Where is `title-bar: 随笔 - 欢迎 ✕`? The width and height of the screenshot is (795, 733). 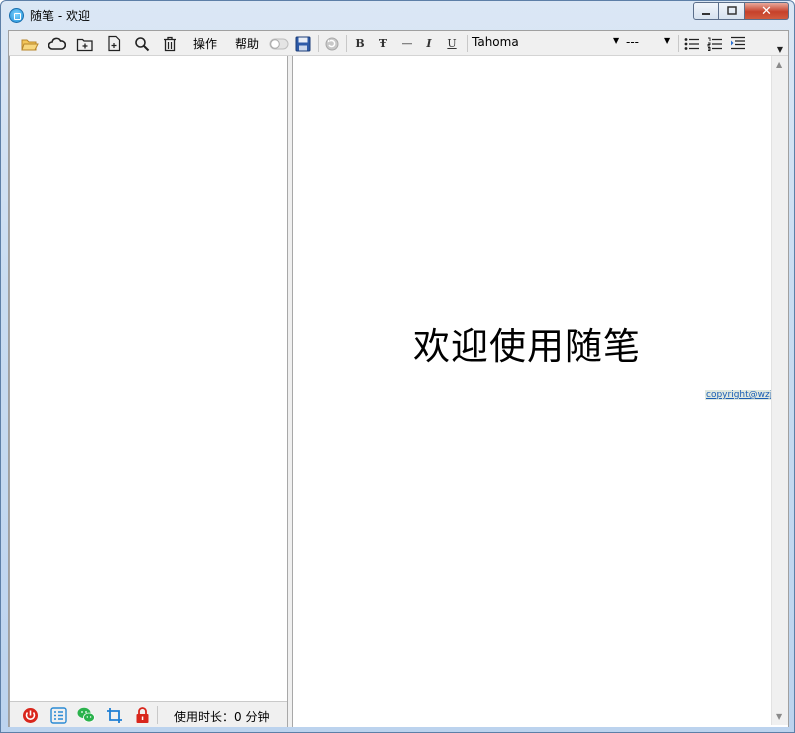 title-bar: 随笔 - 欢迎 ✕ is located at coordinates (397, 15).